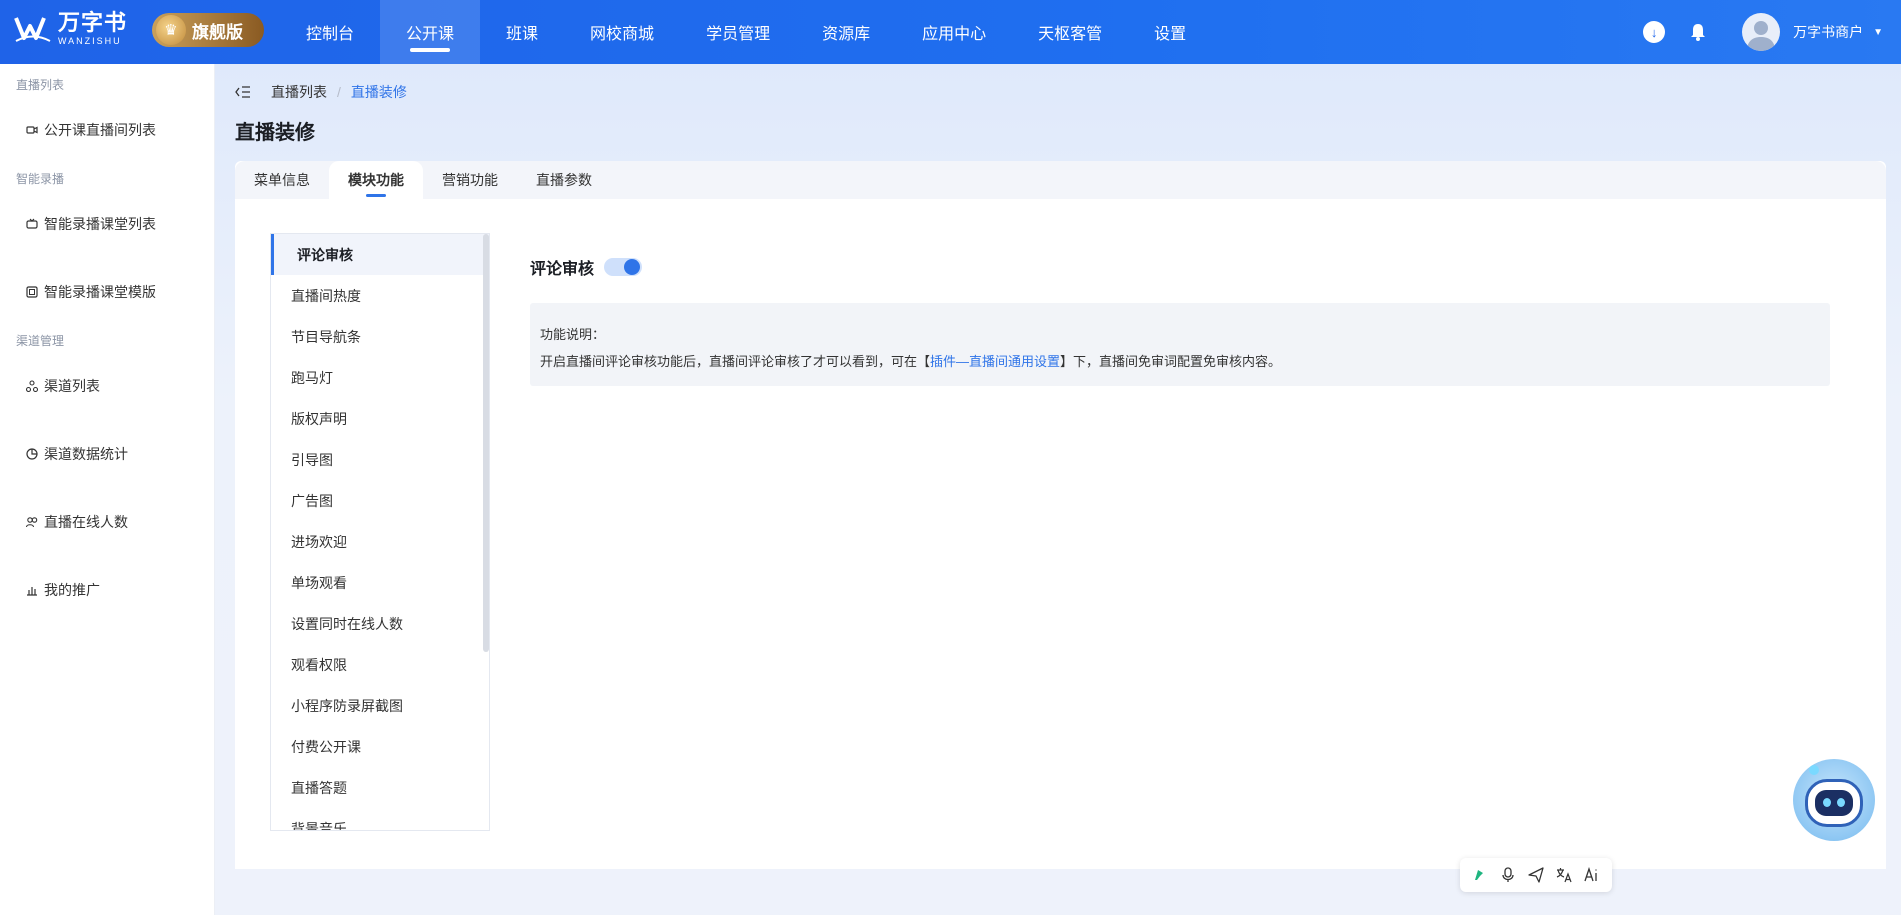  What do you see at coordinates (32, 224) in the screenshot?
I see `tv-icon` at bounding box center [32, 224].